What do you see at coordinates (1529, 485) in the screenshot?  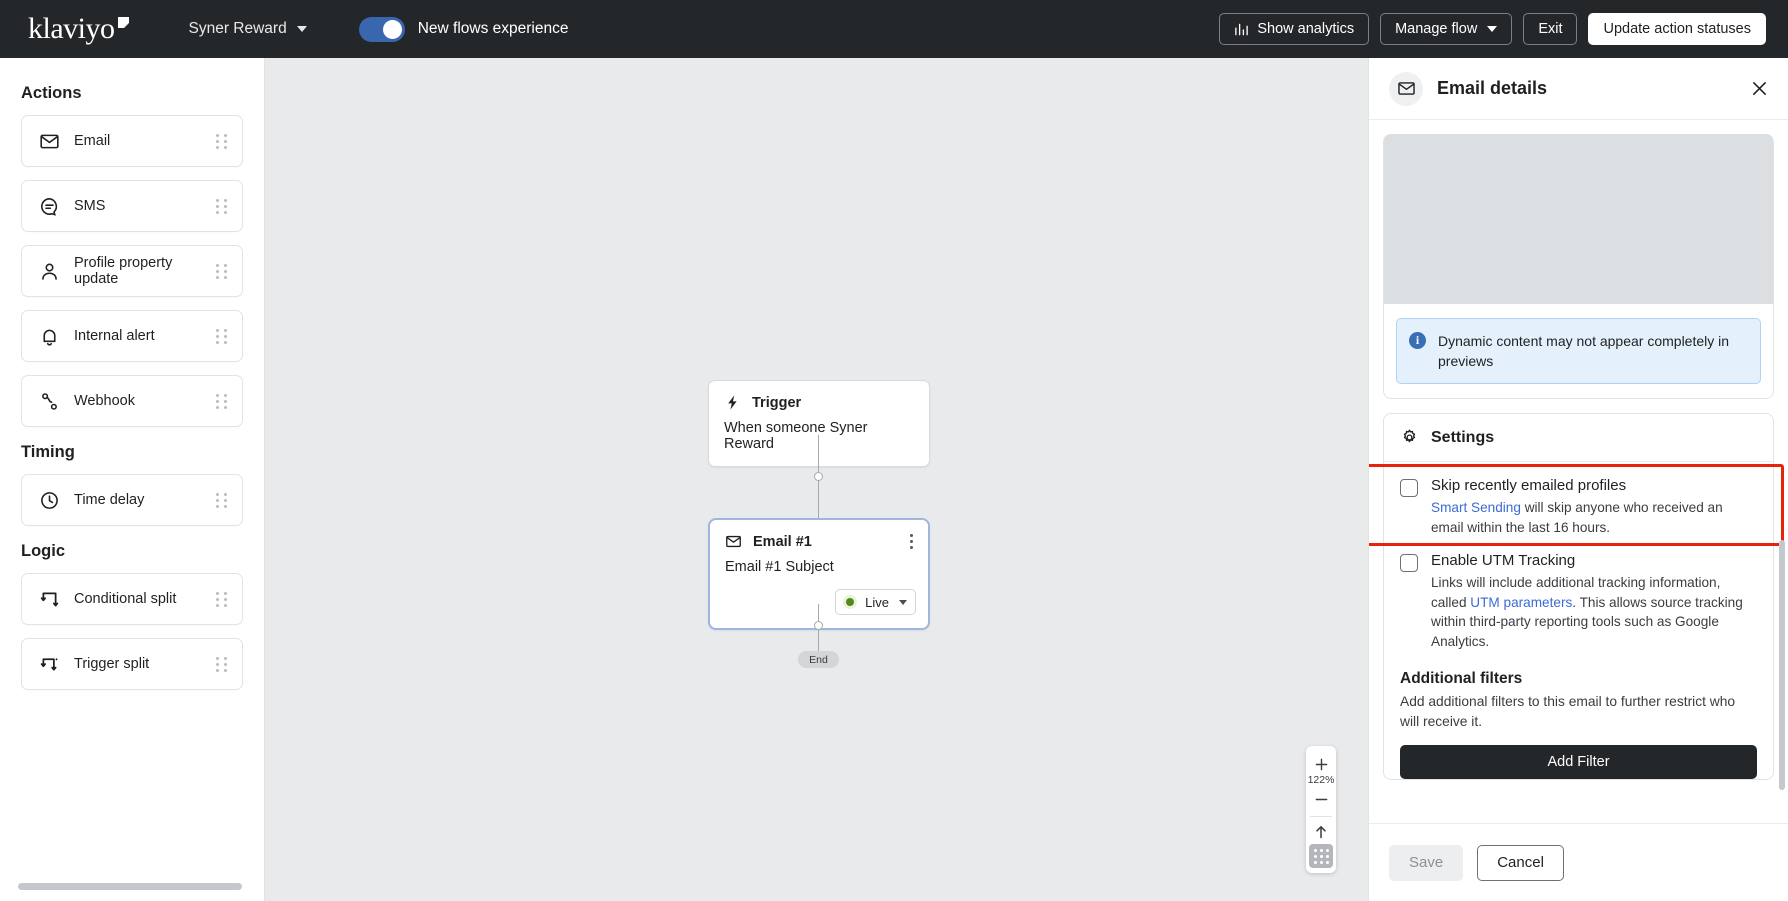 I see `skip-recently-emailed-label: Skip recently emailed profiles` at bounding box center [1529, 485].